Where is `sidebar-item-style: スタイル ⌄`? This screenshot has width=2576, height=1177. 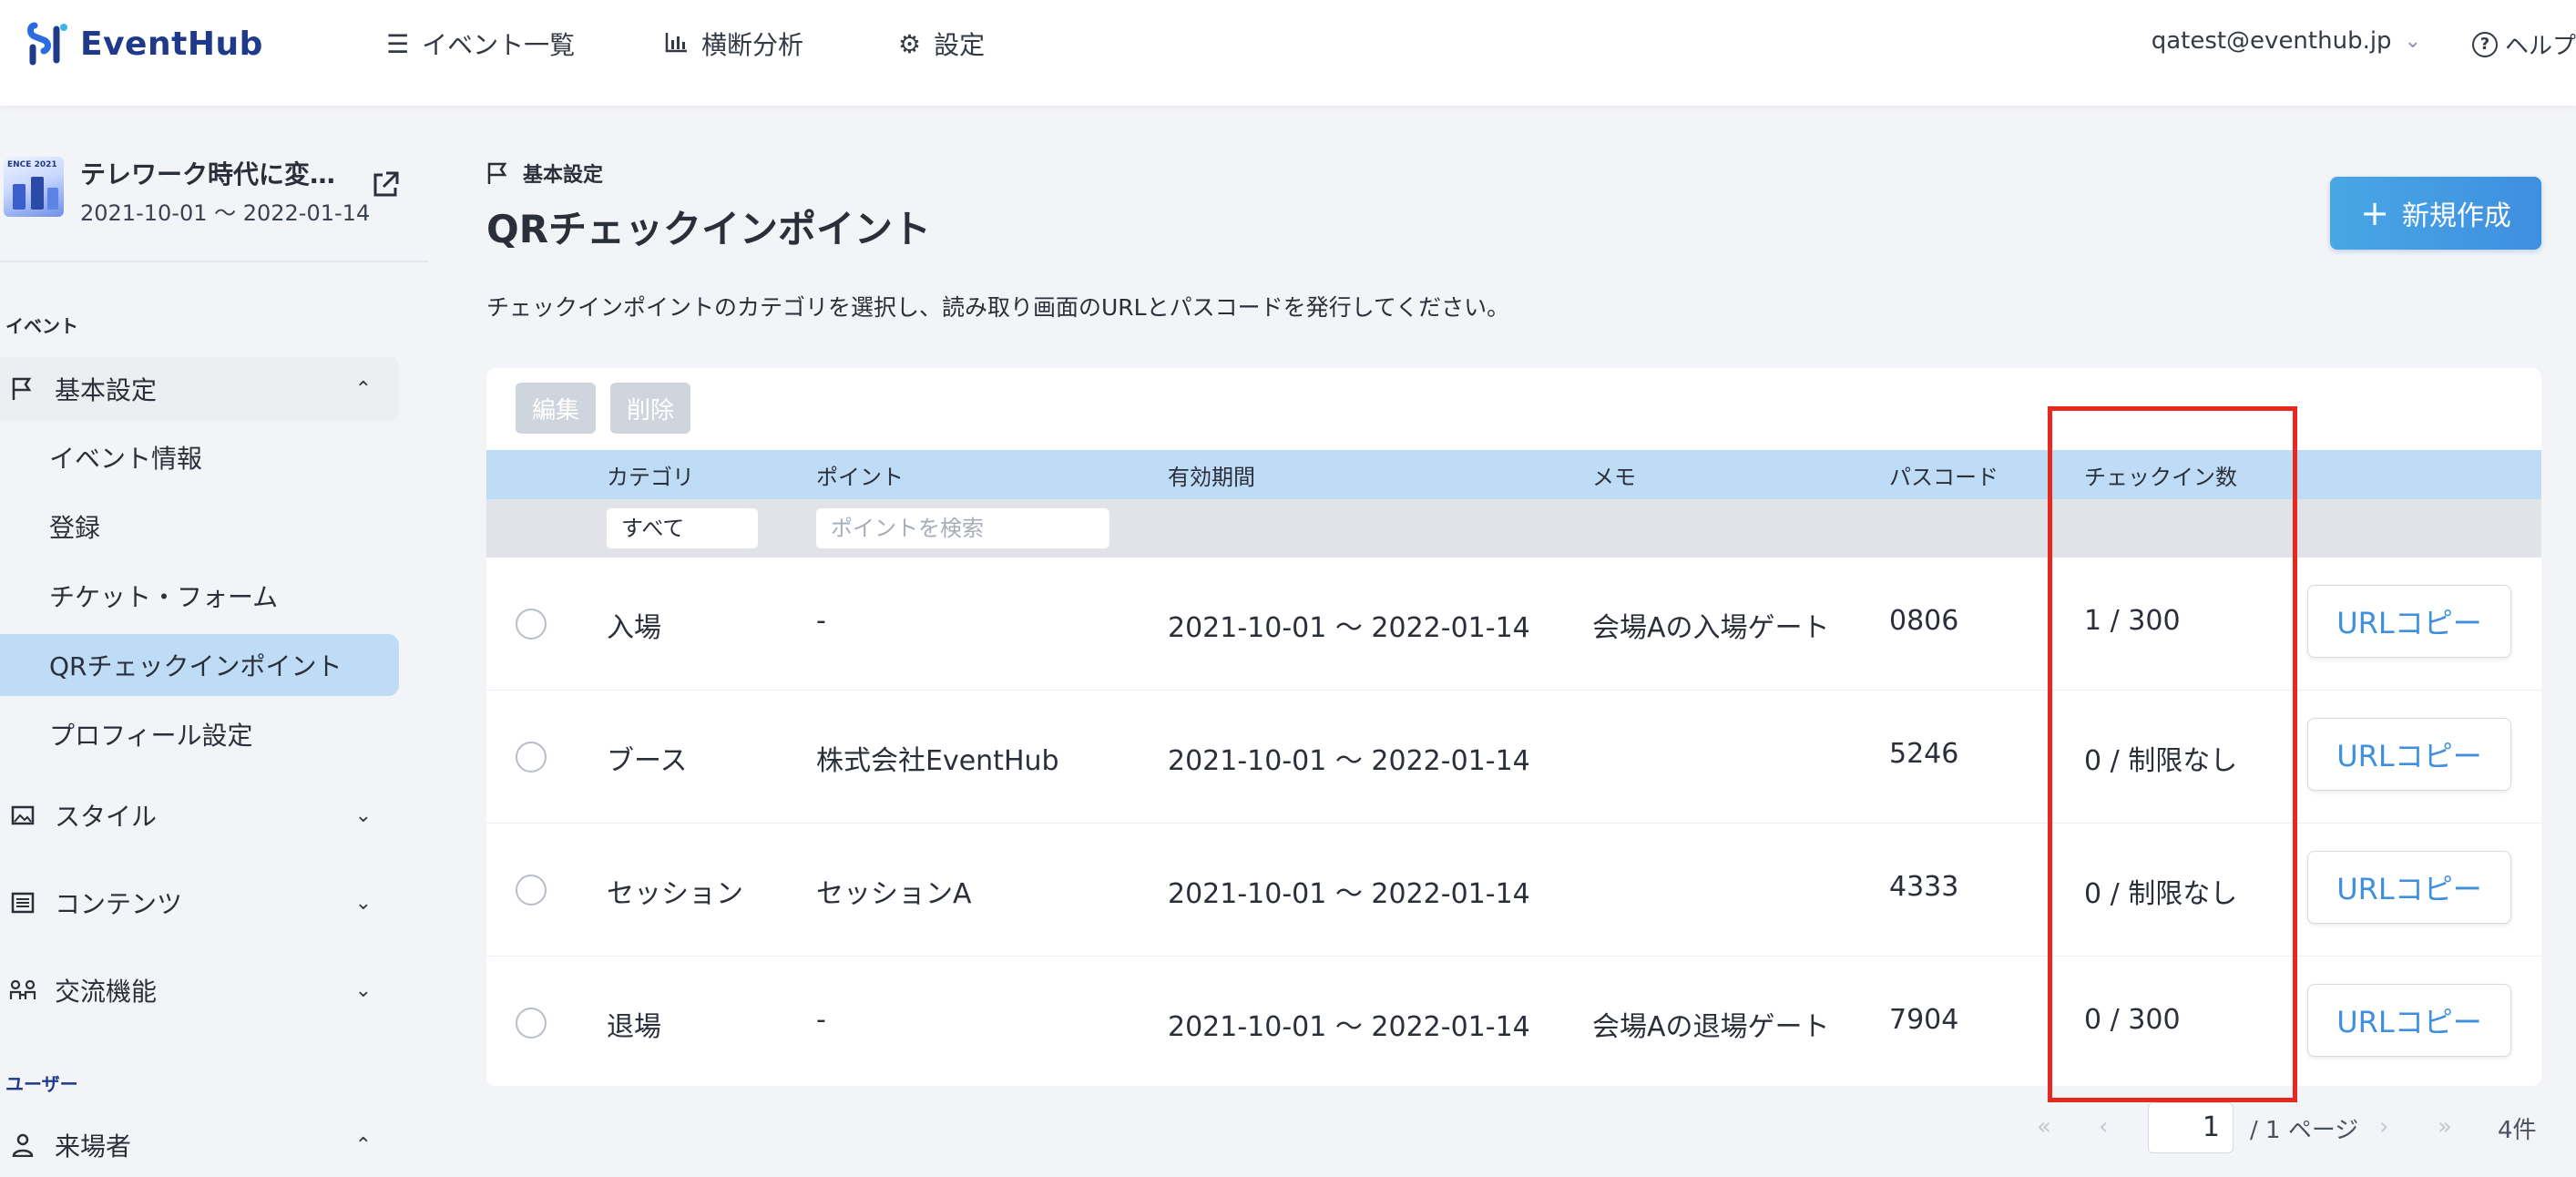 sidebar-item-style: スタイル ⌄ is located at coordinates (199, 815).